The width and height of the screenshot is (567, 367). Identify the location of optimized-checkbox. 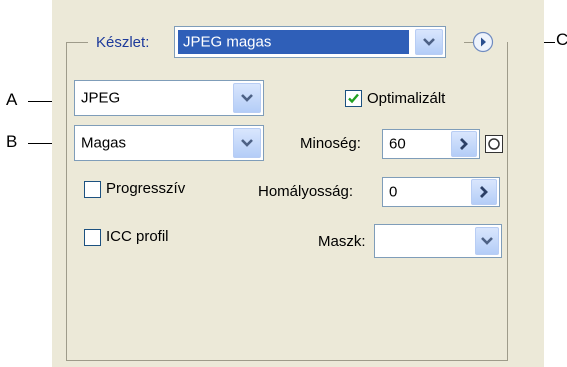
(353, 98).